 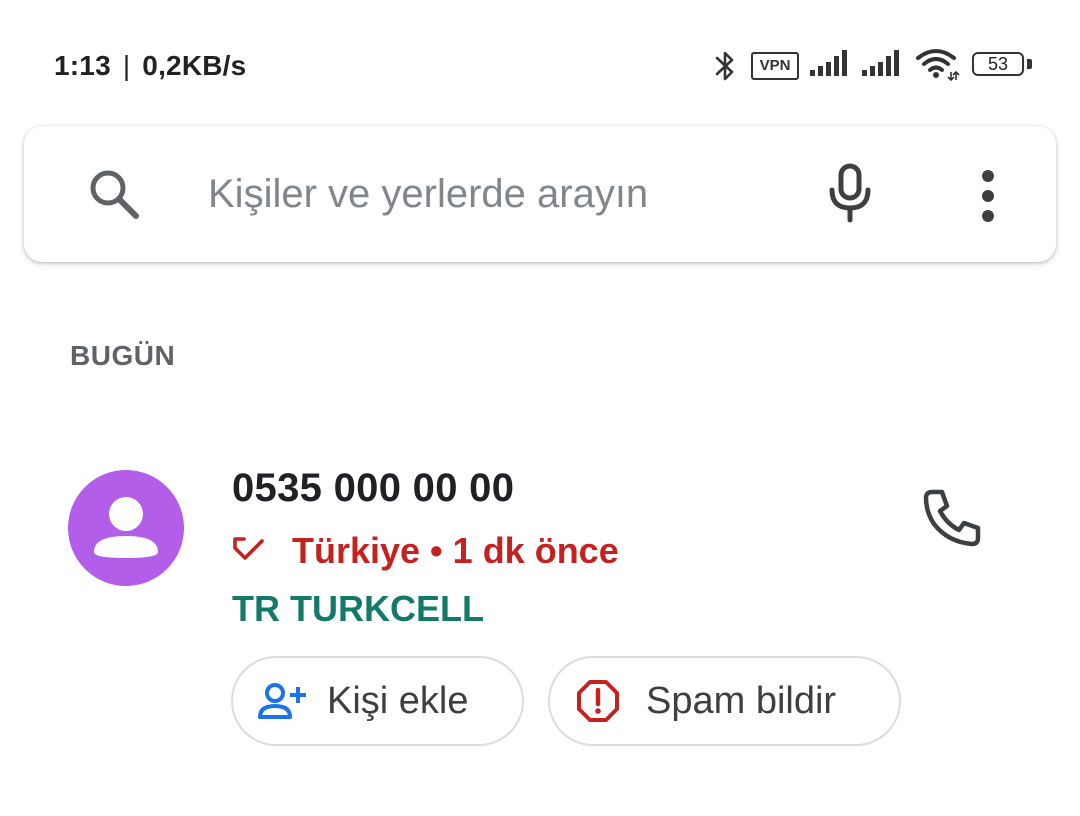 I want to click on report-spam-button: Spam bildir, so click(x=724, y=701).